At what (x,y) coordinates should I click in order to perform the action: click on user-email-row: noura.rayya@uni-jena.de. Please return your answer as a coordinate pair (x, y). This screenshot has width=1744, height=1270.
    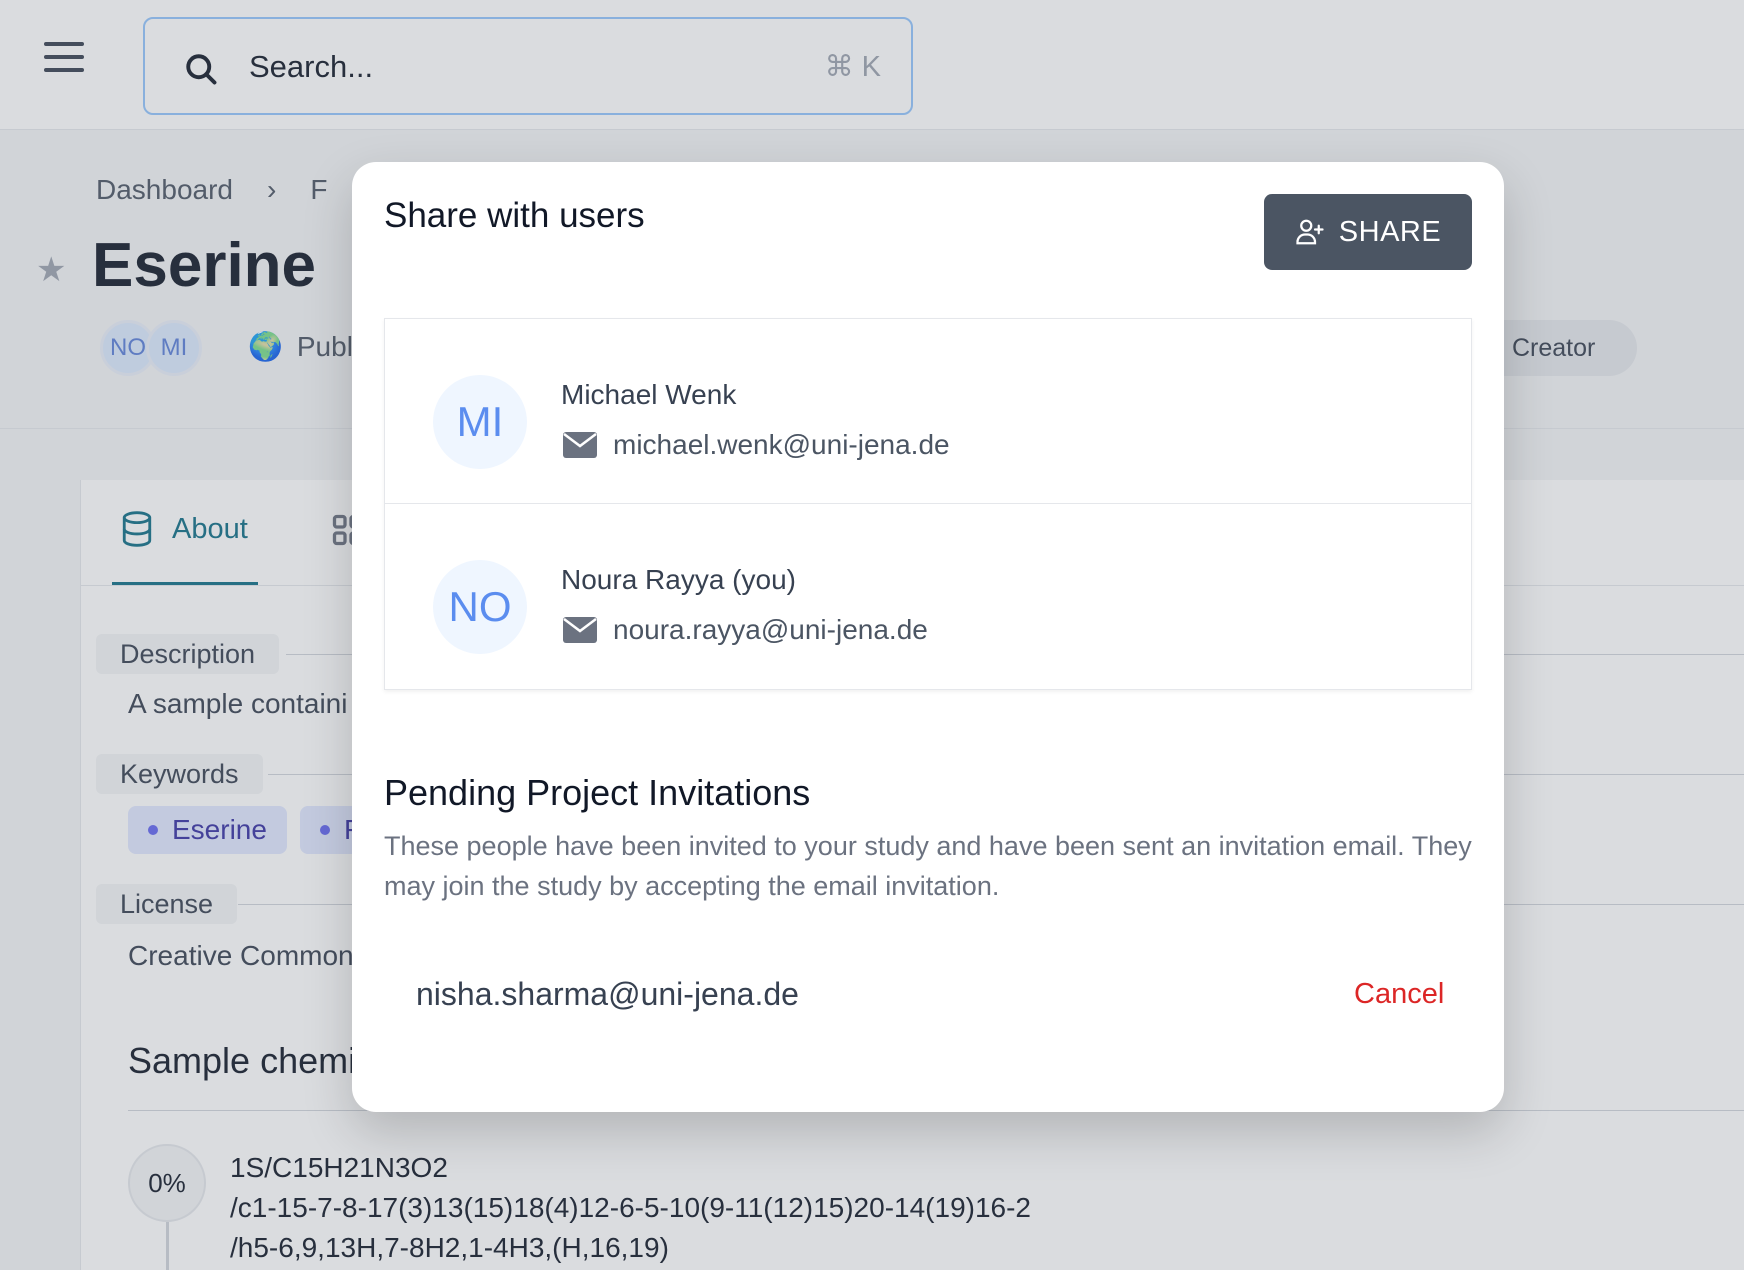
    Looking at the image, I should click on (745, 630).